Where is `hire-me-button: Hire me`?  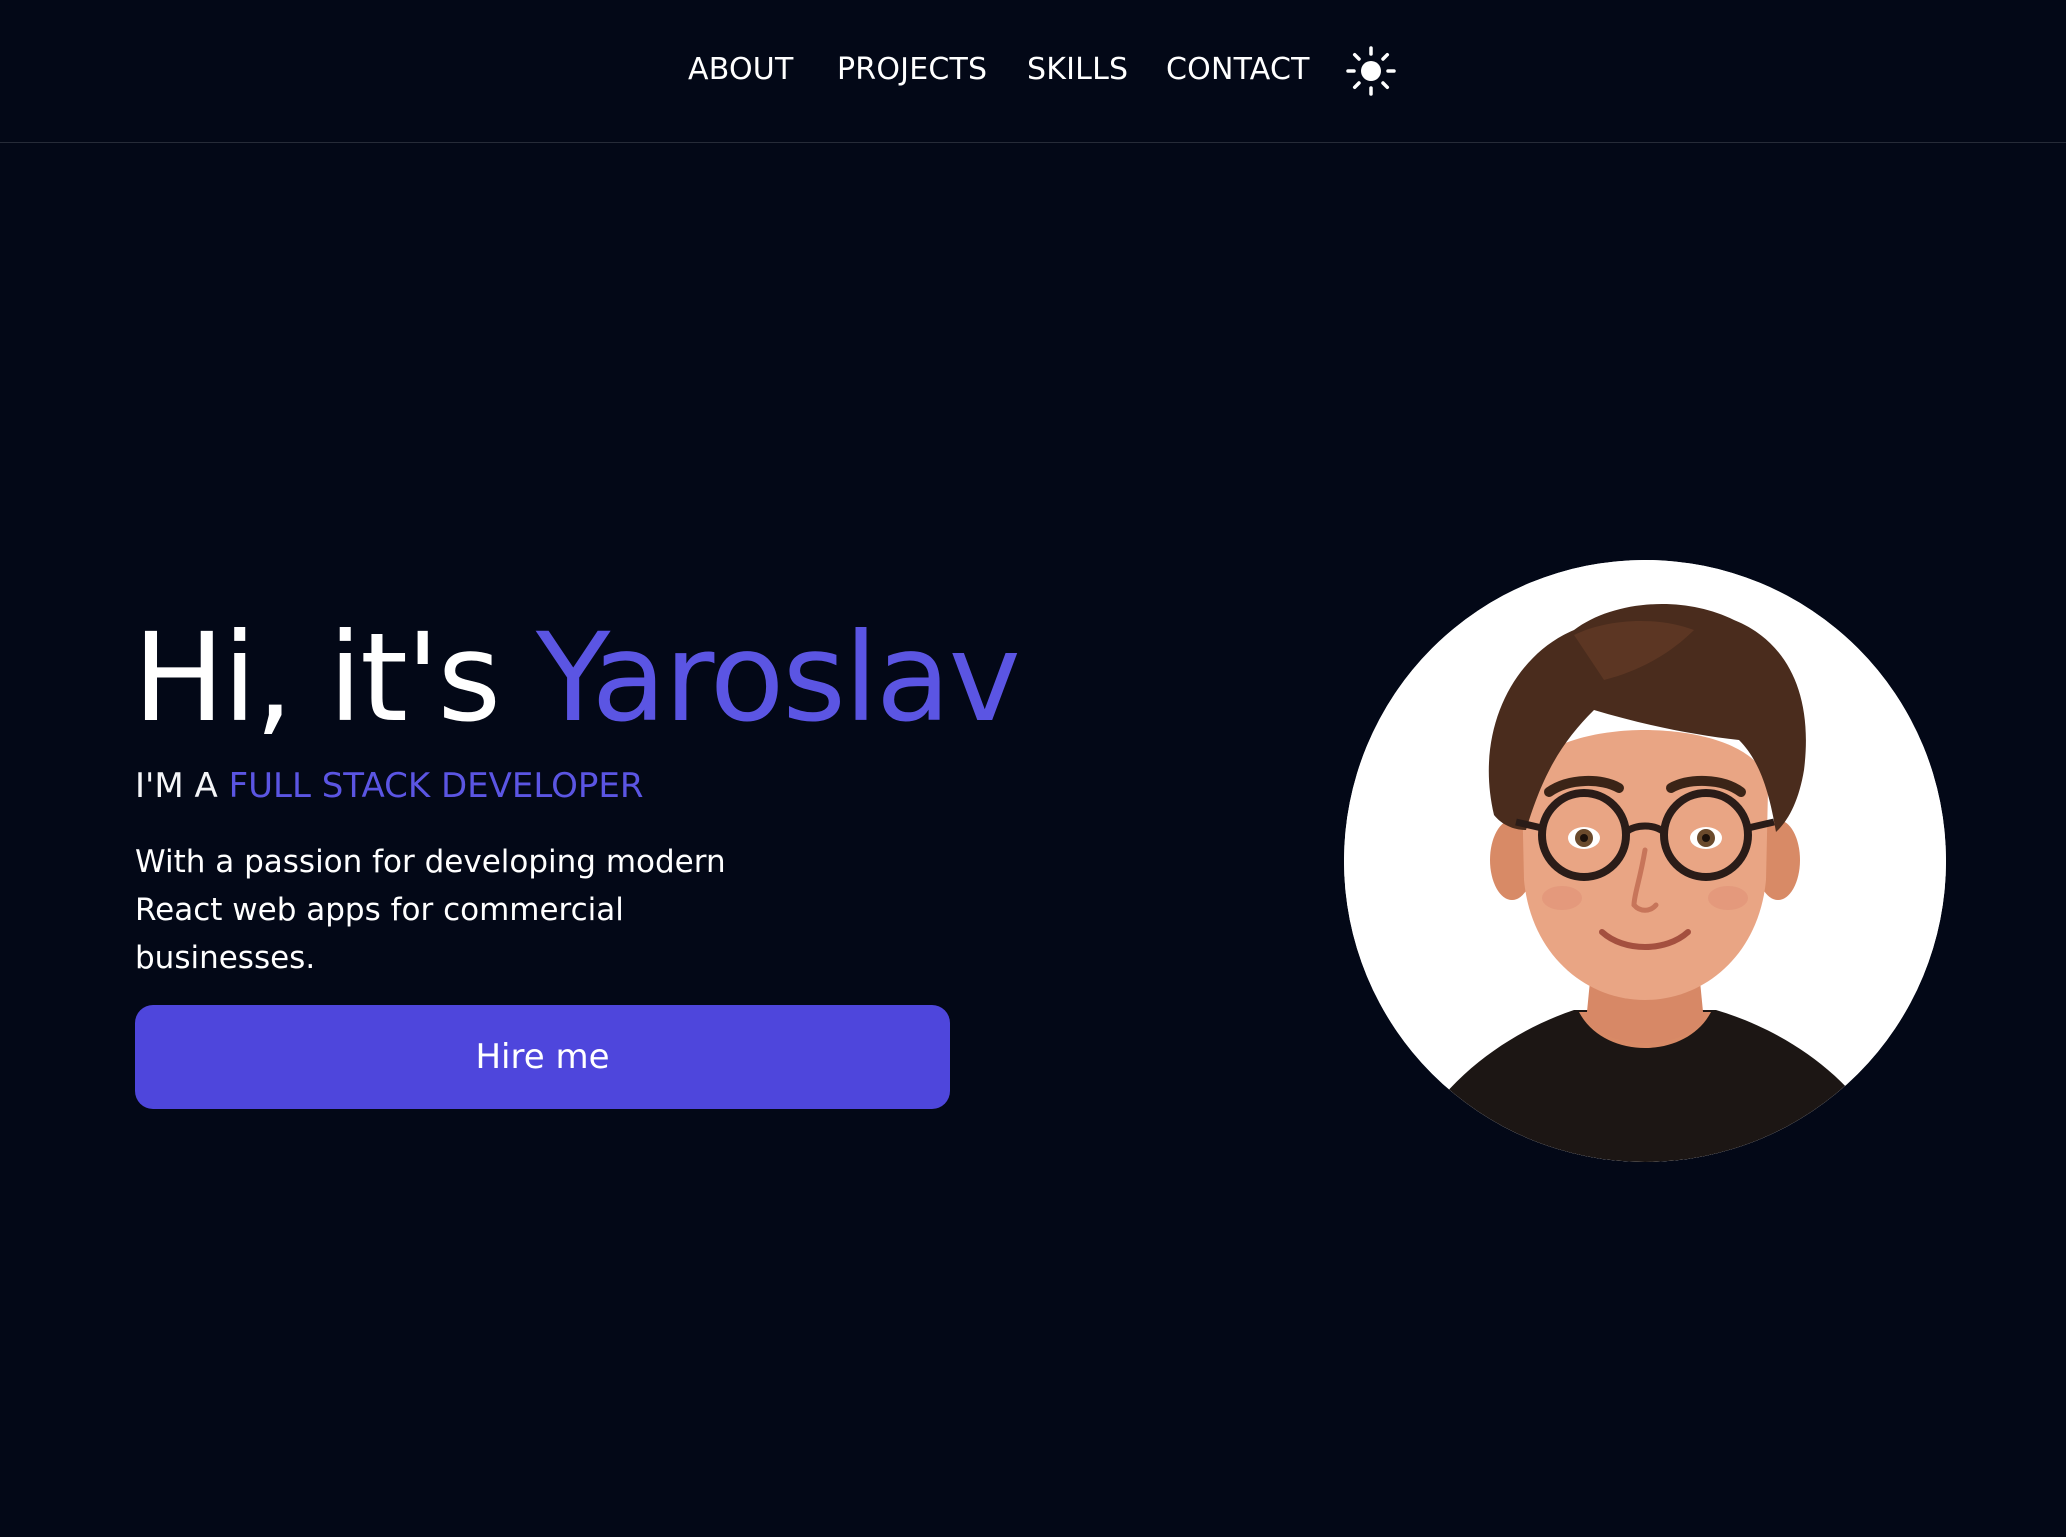 hire-me-button: Hire me is located at coordinates (542, 1057).